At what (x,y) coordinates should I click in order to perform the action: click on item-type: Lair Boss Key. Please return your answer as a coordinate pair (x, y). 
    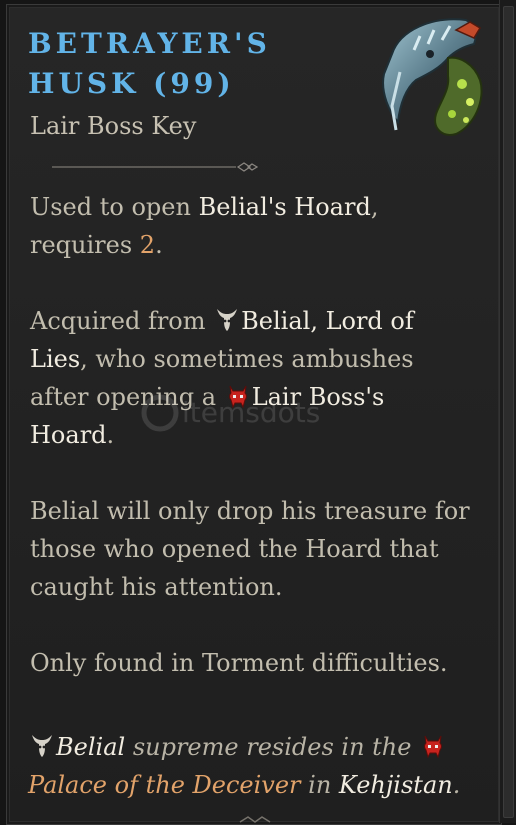
    Looking at the image, I should click on (113, 126).